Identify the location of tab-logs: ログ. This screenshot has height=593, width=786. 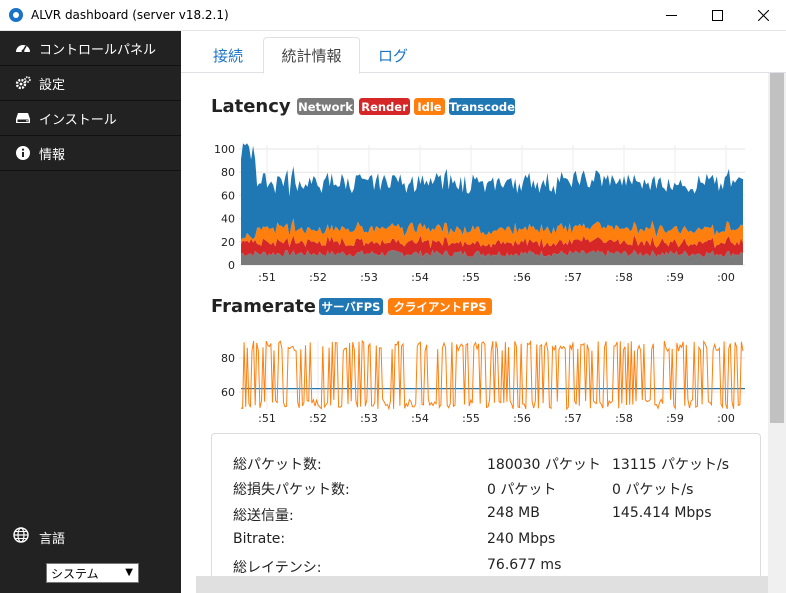
(393, 55).